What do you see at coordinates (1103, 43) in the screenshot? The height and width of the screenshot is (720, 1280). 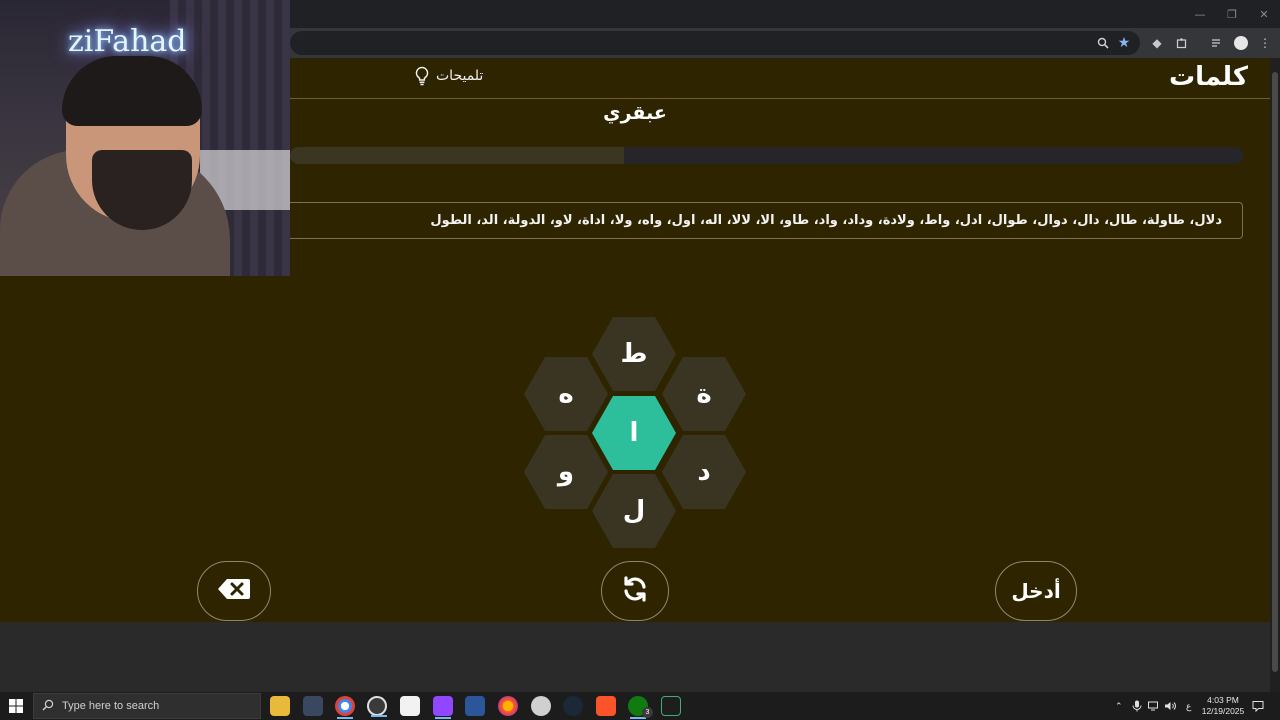 I see `zoom-icon` at bounding box center [1103, 43].